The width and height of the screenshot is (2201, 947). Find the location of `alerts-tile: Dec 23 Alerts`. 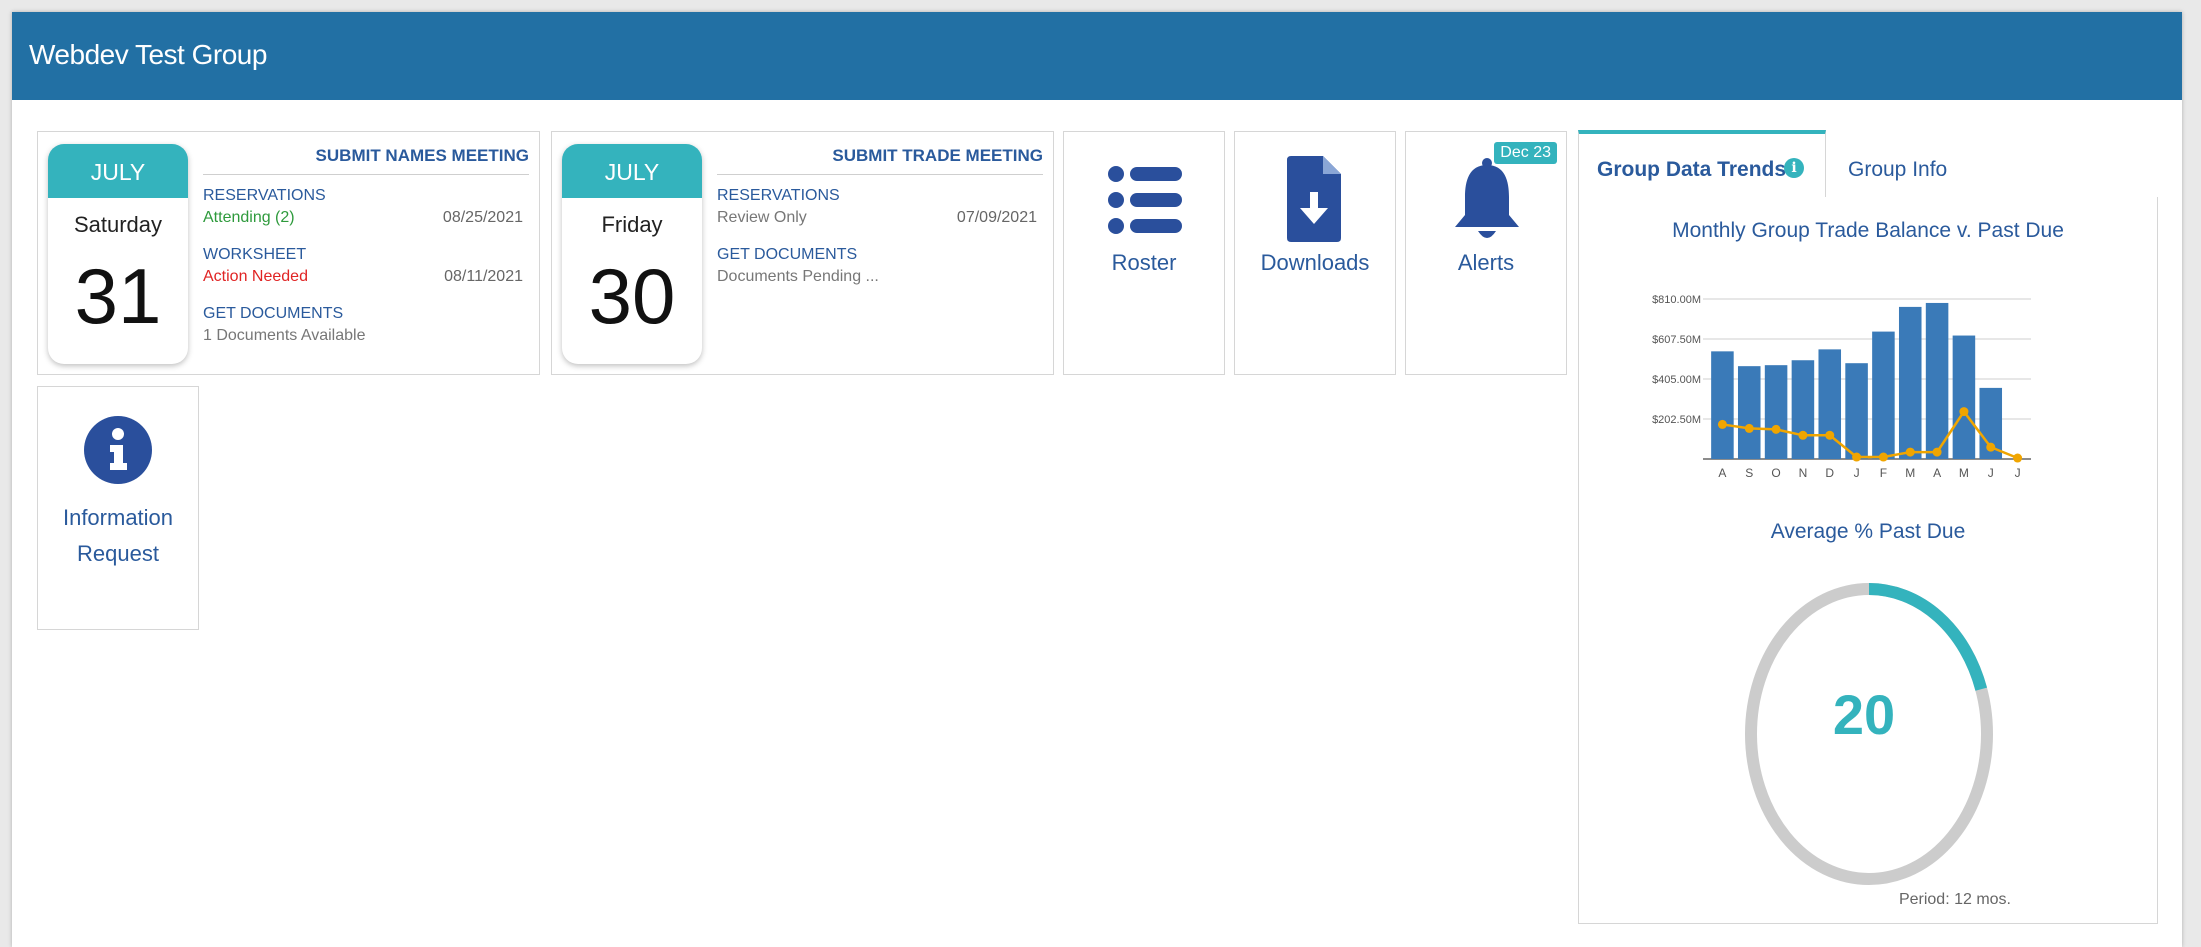

alerts-tile: Dec 23 Alerts is located at coordinates (1486, 253).